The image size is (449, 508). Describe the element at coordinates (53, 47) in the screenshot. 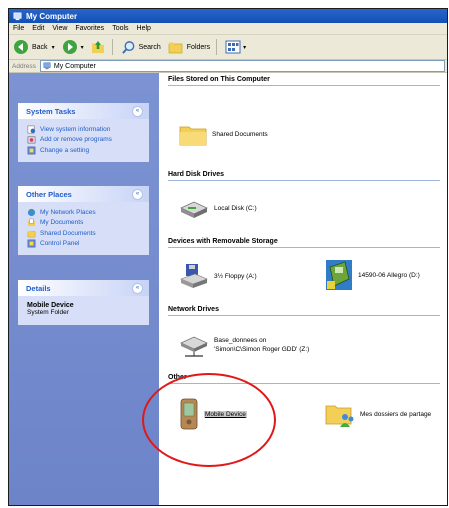

I see `back-dropdown-icon: ▾` at that location.